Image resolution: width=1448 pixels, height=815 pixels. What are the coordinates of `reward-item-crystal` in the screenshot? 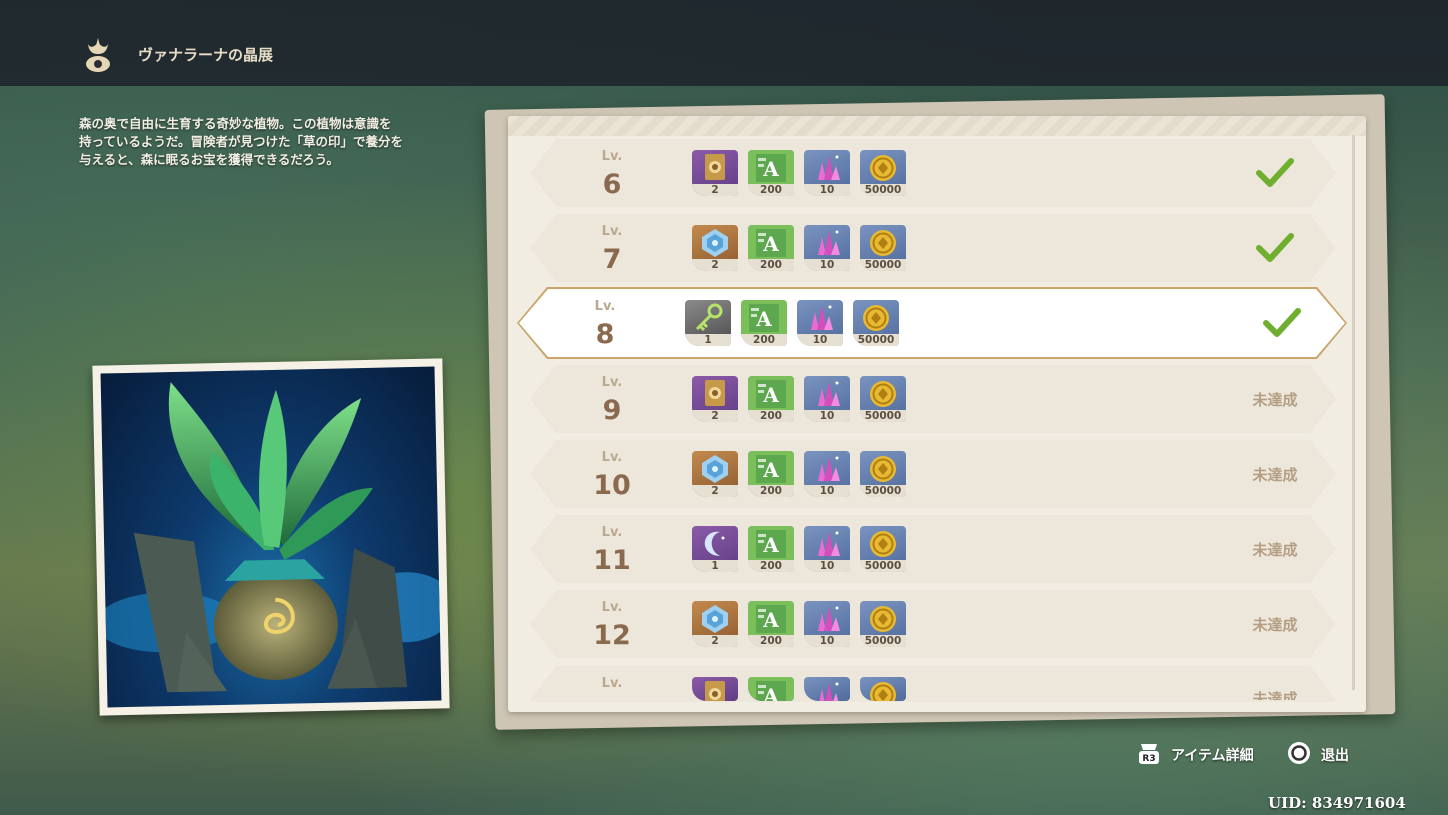 It's located at (827, 689).